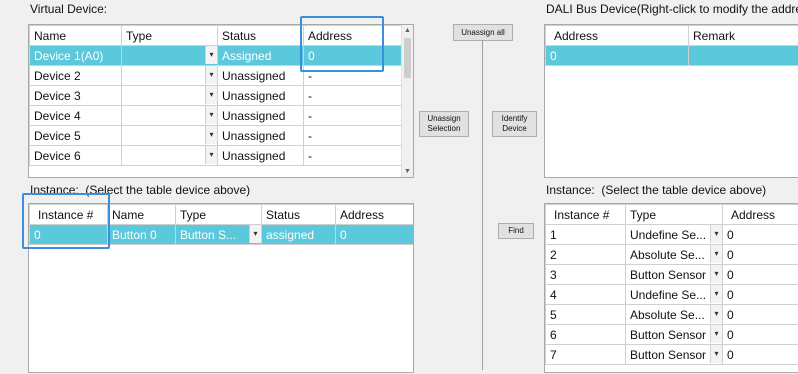 Image resolution: width=798 pixels, height=374 pixels. Describe the element at coordinates (743, 35) in the screenshot. I see `col-header-remark: Remark` at that location.